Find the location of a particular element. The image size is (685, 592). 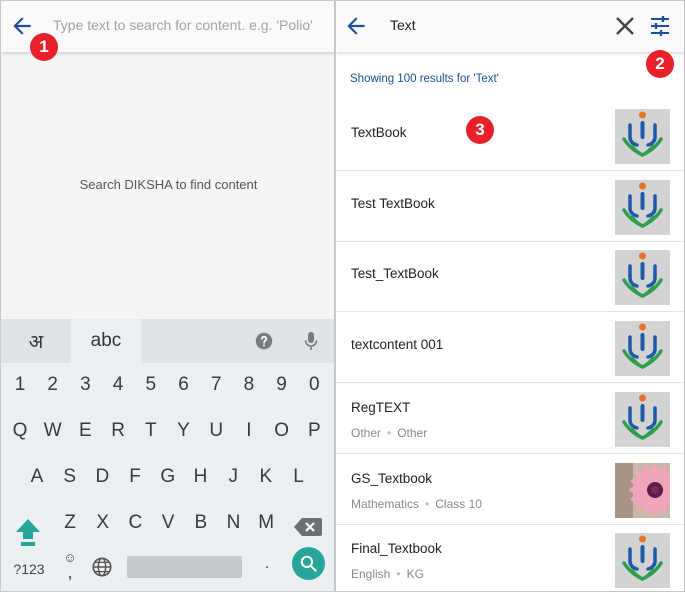

key-p: P is located at coordinates (314, 431).